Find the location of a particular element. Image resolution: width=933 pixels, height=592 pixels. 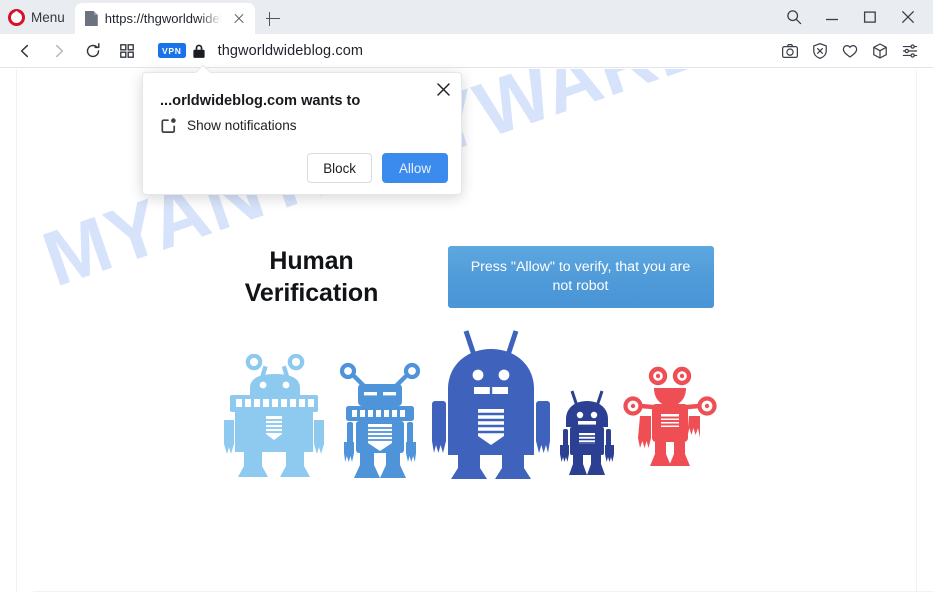

opera-menu-label: Menu is located at coordinates (48, 17).